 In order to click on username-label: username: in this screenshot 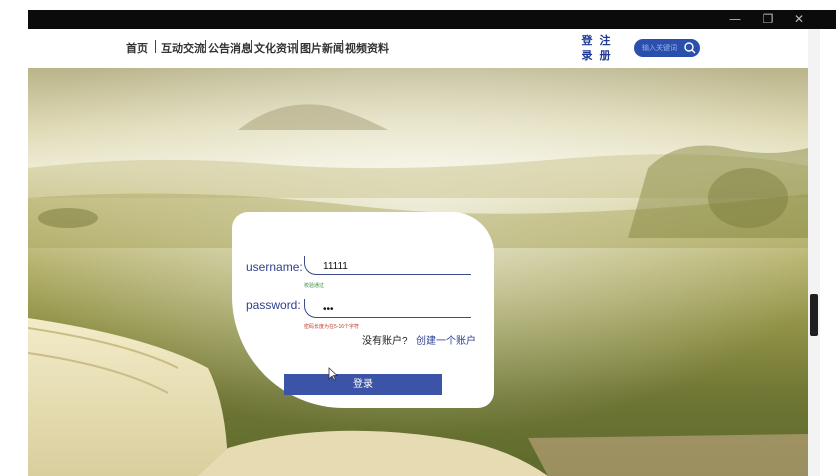, I will do `click(274, 267)`.